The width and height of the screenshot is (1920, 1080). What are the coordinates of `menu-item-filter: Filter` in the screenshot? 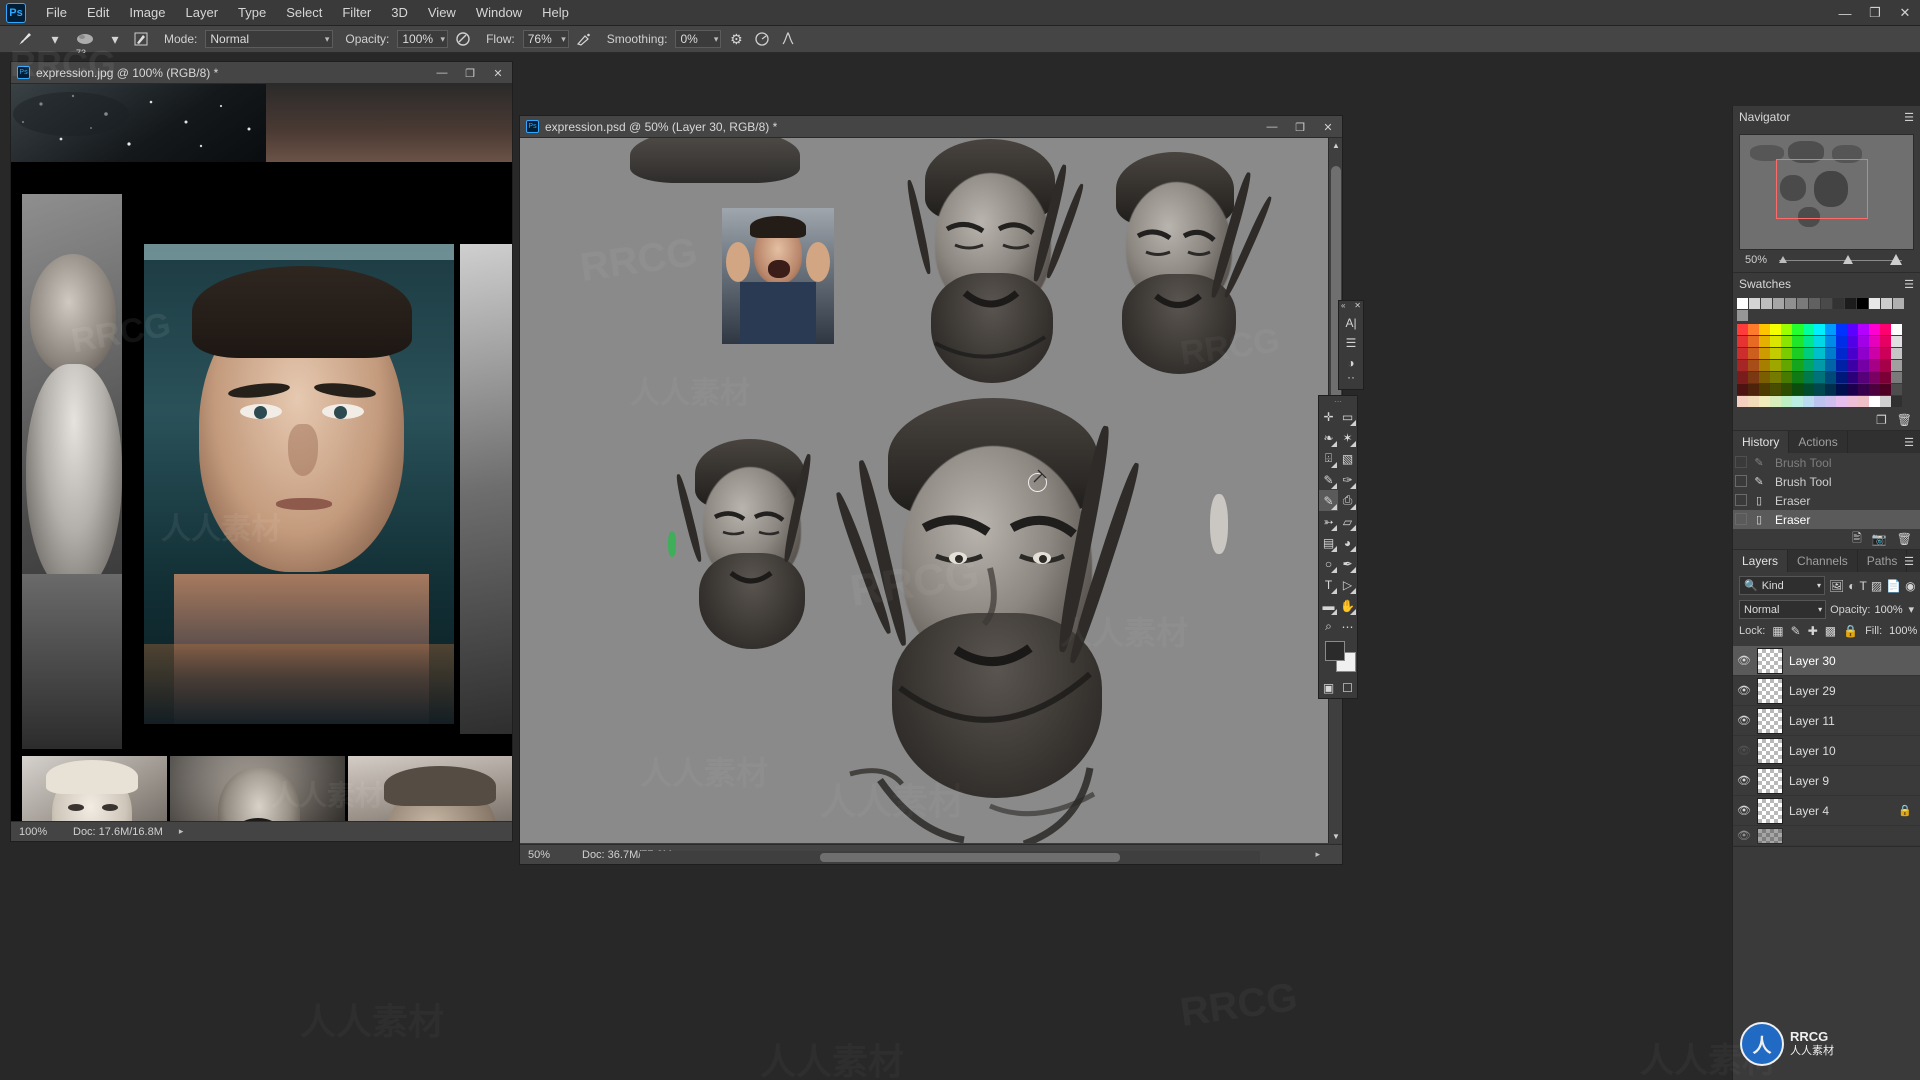 It's located at (356, 12).